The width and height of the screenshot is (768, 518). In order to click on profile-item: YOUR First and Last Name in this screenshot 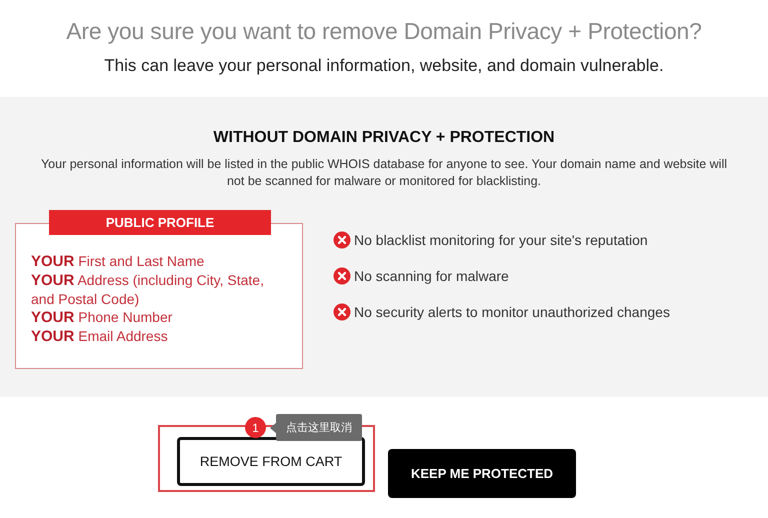, I will do `click(118, 261)`.